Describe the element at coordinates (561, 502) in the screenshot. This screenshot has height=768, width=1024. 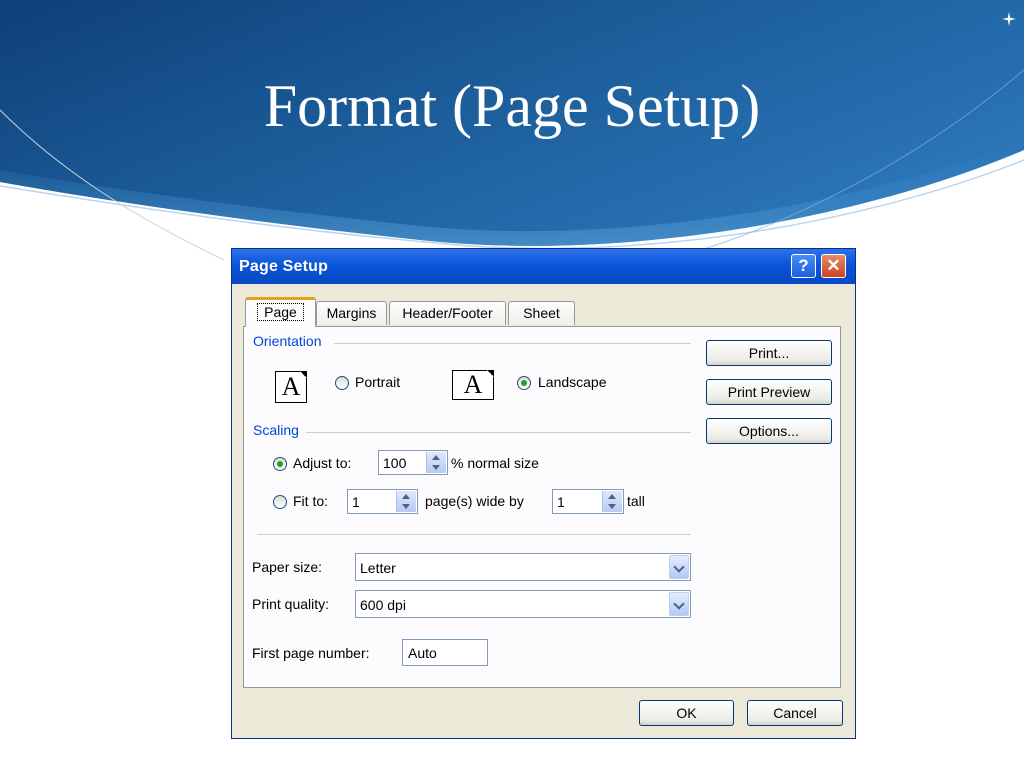
I see `fit-tall-value: 1` at that location.